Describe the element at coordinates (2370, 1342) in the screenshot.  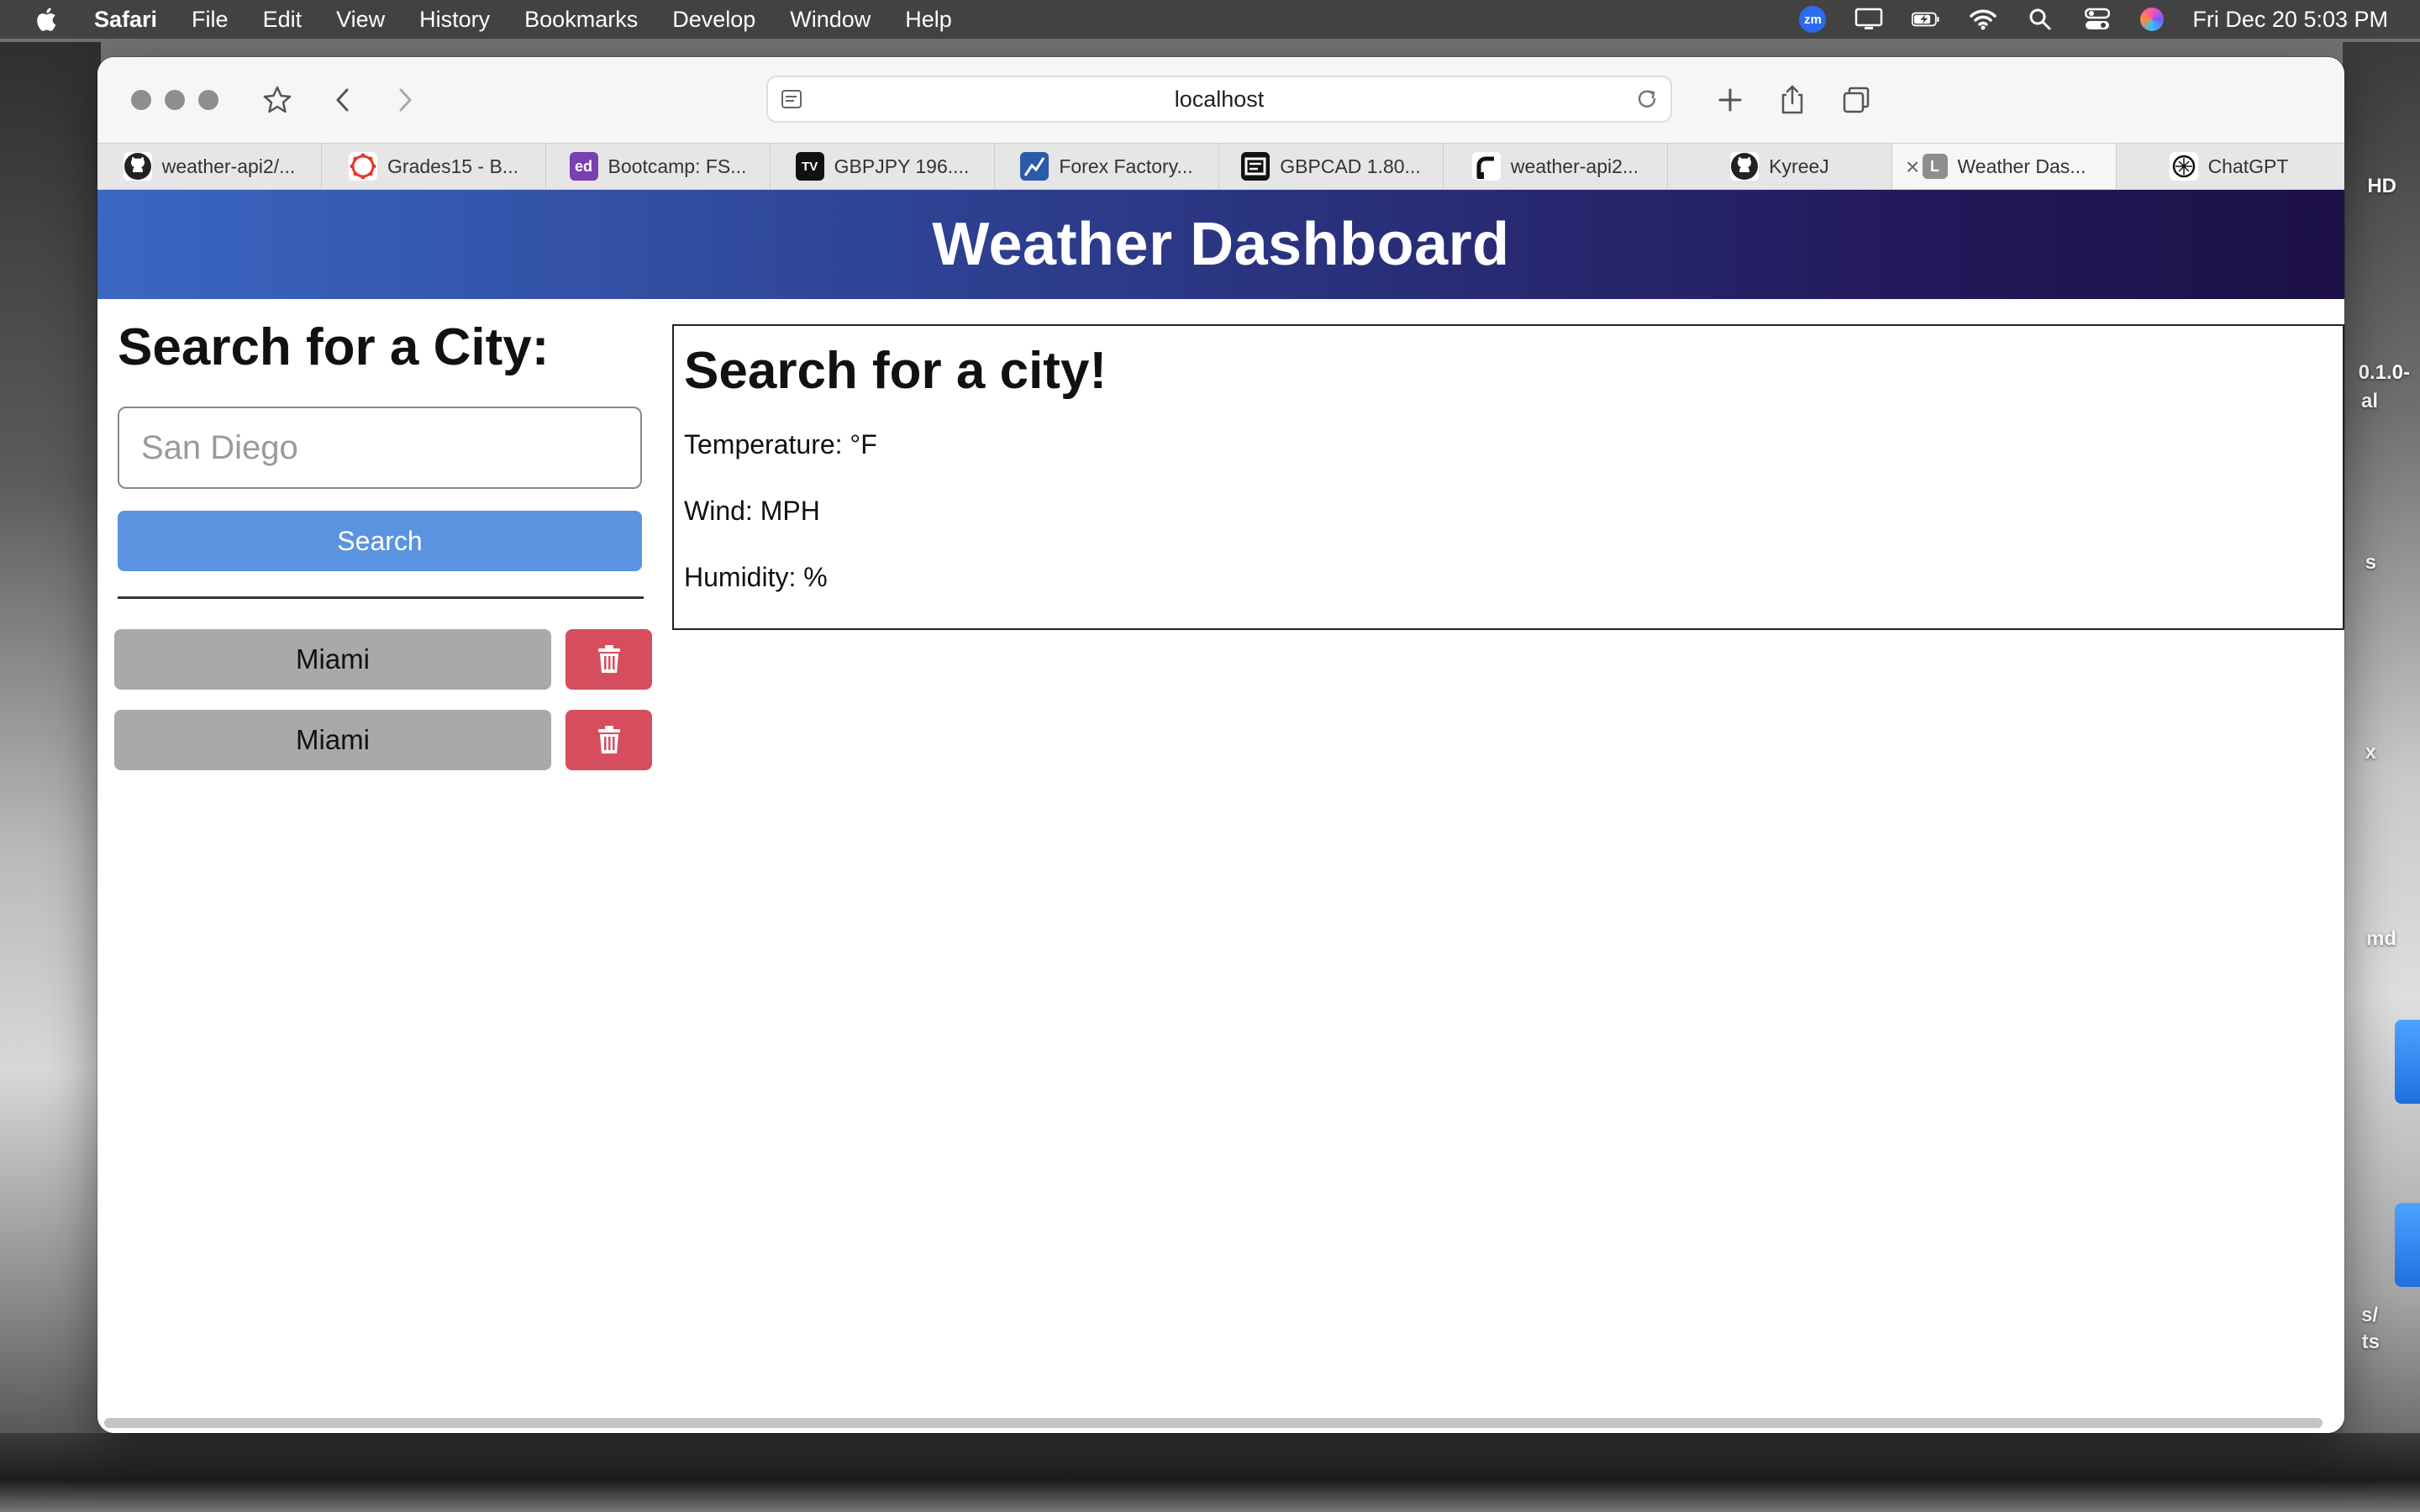
I see `desktop-label: ts` at that location.